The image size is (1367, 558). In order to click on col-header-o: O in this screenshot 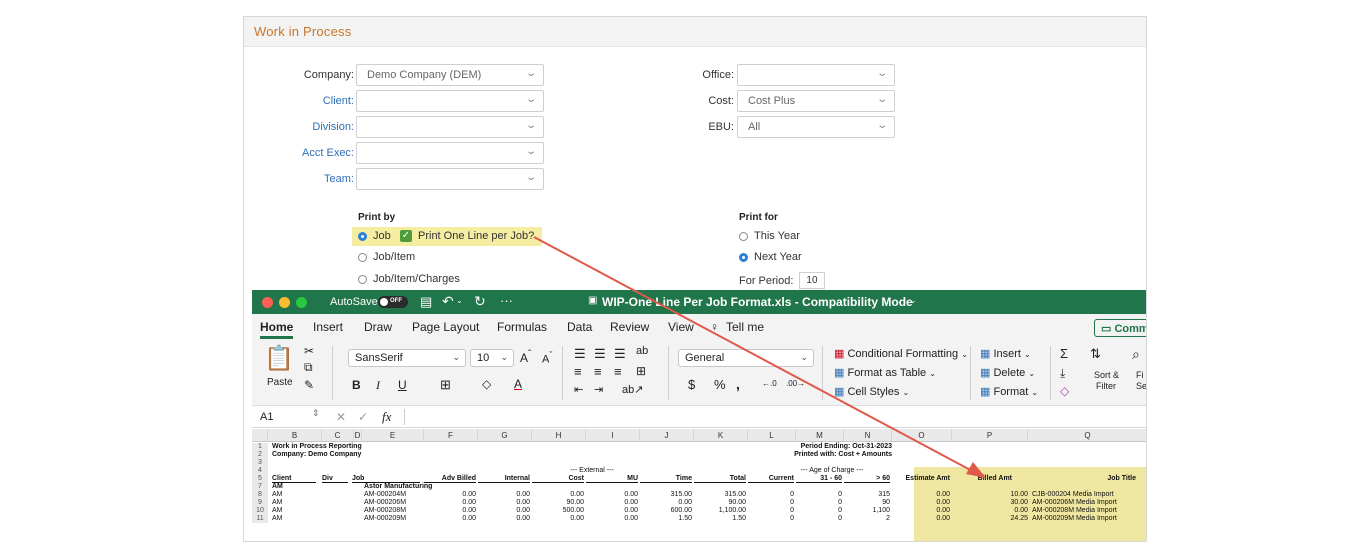, I will do `click(922, 435)`.